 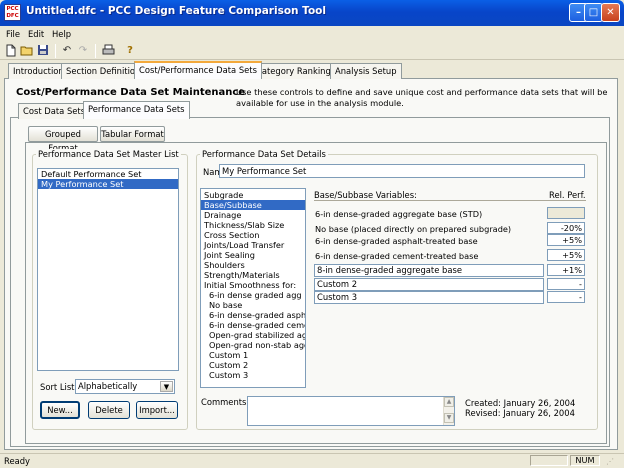 I want to click on status-pane-empty, so click(x=549, y=460).